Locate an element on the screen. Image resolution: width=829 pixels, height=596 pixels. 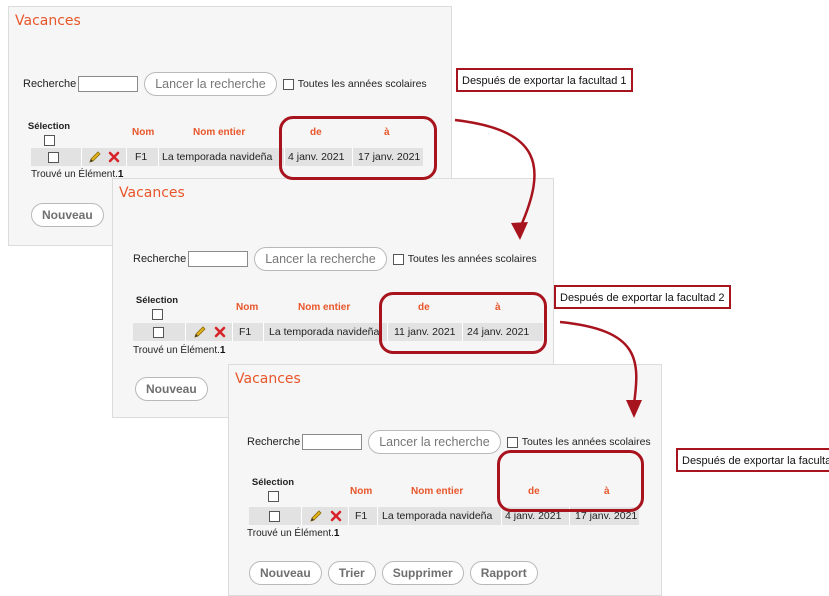
annotation-note-2: Después de exportar la facultad 2 is located at coordinates (642, 297).